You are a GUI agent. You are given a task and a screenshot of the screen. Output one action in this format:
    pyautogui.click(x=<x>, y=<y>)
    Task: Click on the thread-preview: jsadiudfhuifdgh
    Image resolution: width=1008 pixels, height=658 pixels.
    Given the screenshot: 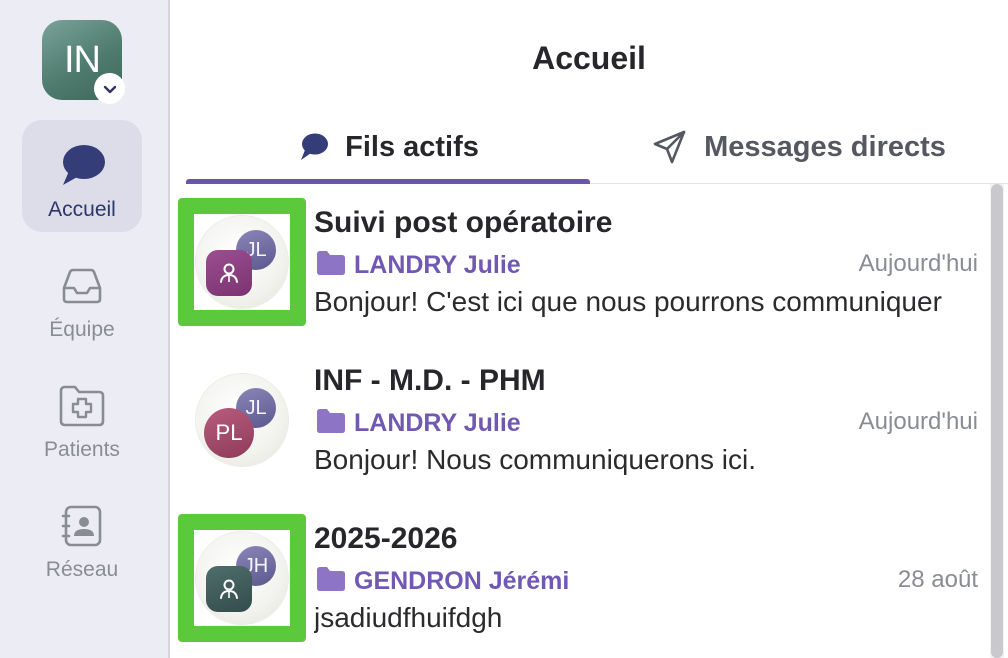 What is the action you would take?
    pyautogui.click(x=408, y=617)
    